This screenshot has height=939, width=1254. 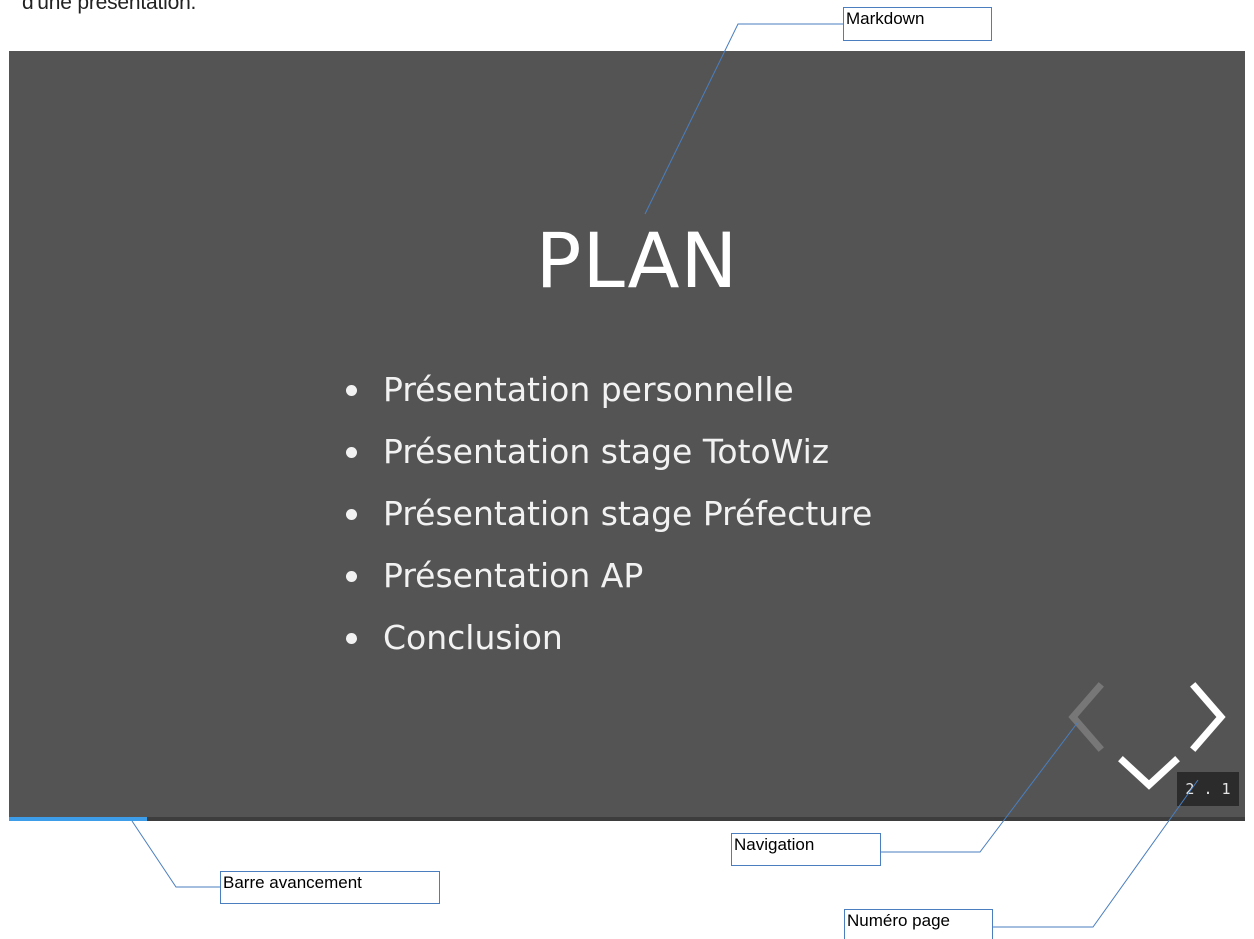 What do you see at coordinates (637, 260) in the screenshot?
I see `slide-title: PLAN` at bounding box center [637, 260].